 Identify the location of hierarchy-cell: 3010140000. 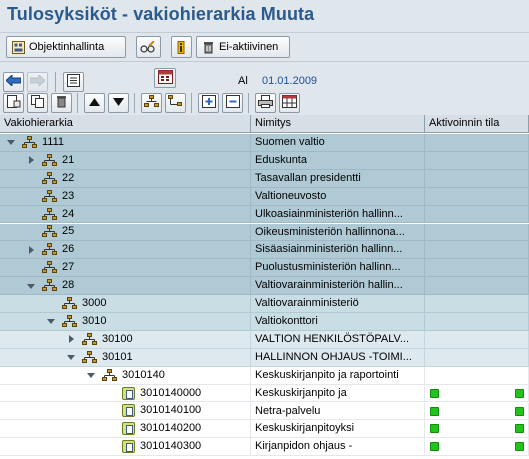
(125, 393).